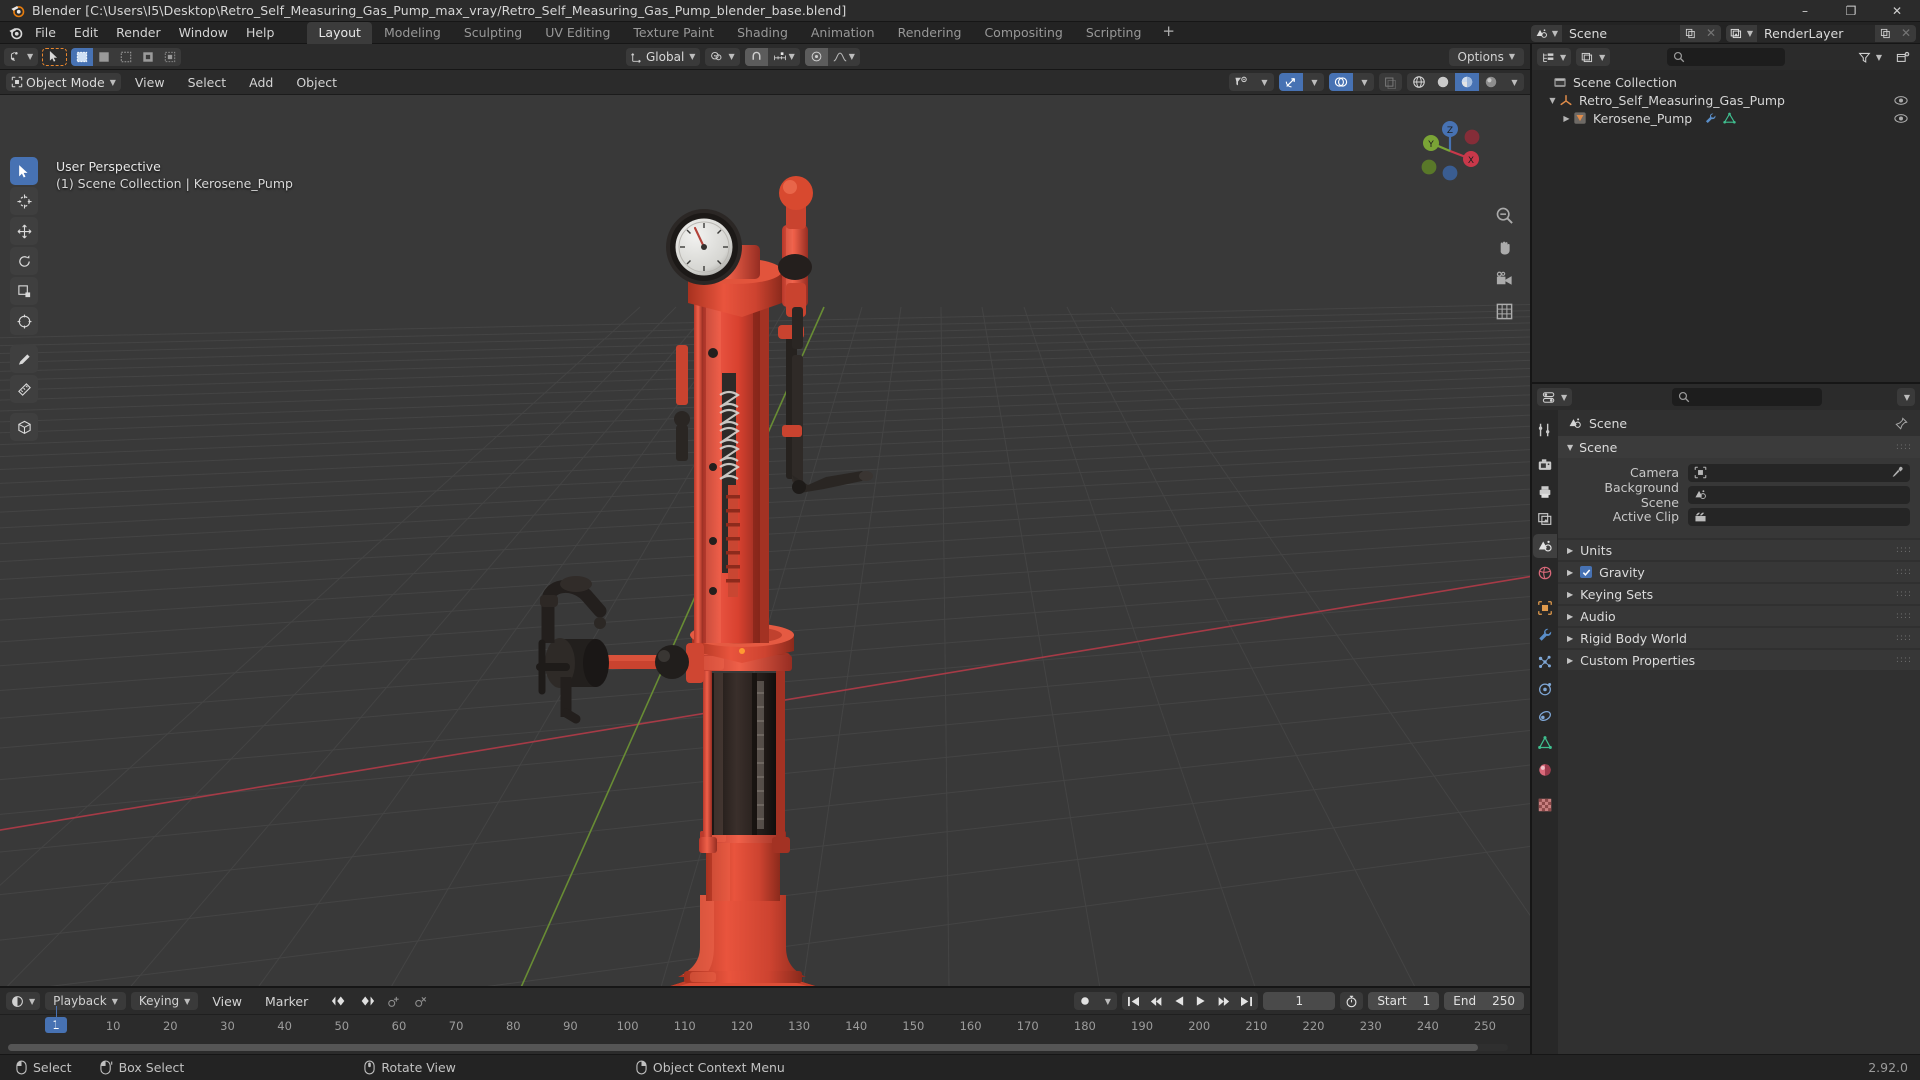 The image size is (1920, 1080). I want to click on chevron-down-icon: ▼, so click(1570, 447).